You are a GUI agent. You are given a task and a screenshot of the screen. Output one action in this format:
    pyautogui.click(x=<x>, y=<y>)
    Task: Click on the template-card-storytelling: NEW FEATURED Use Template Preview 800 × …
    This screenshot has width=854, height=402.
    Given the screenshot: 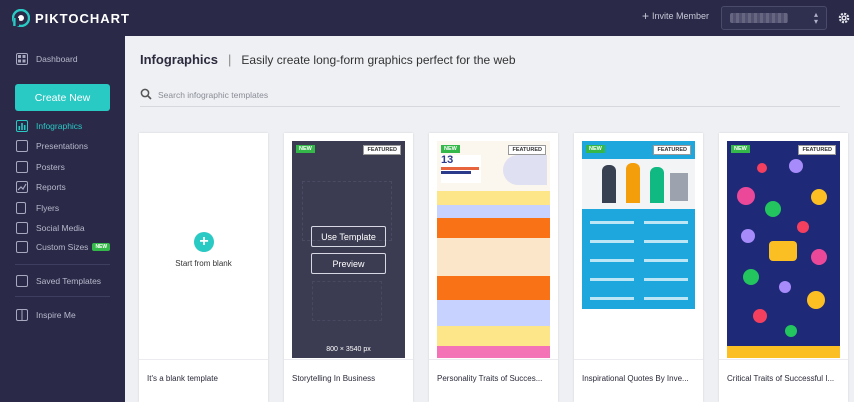 What is the action you would take?
    pyautogui.click(x=348, y=267)
    